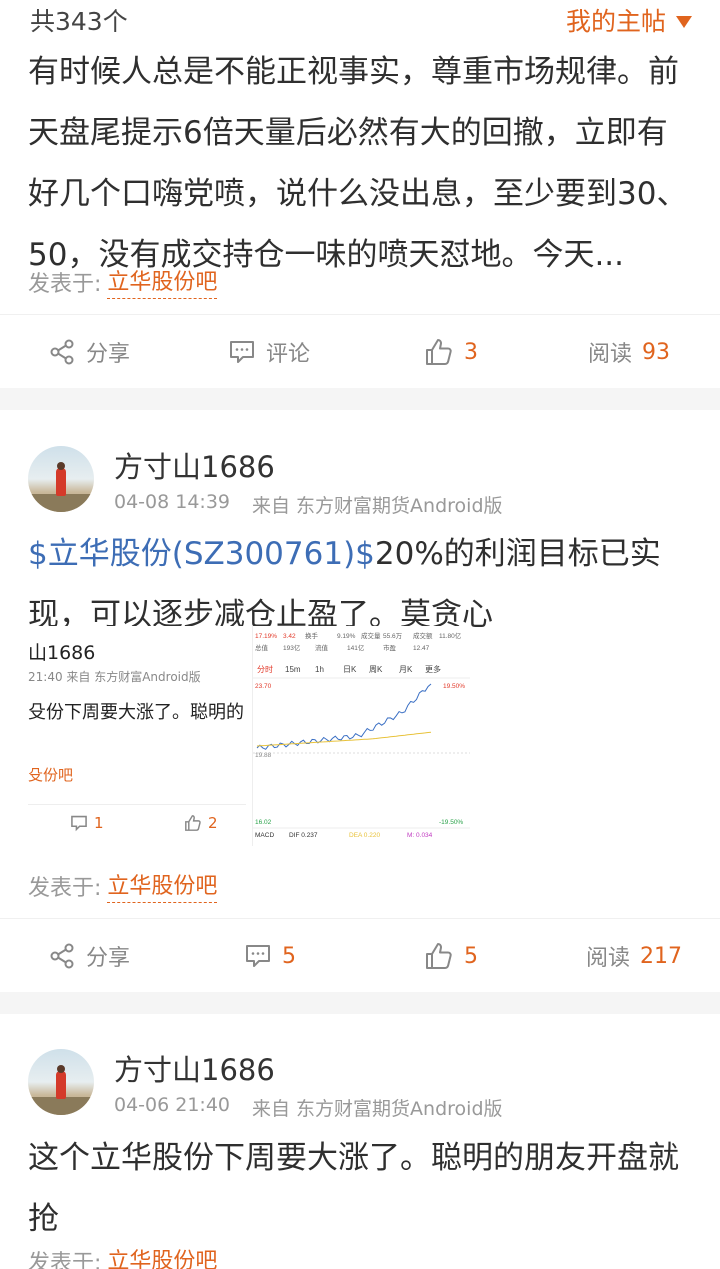 This screenshot has width=720, height=1269. Describe the element at coordinates (51, 775) in the screenshot. I see `image-bar: 殳份吧` at that location.